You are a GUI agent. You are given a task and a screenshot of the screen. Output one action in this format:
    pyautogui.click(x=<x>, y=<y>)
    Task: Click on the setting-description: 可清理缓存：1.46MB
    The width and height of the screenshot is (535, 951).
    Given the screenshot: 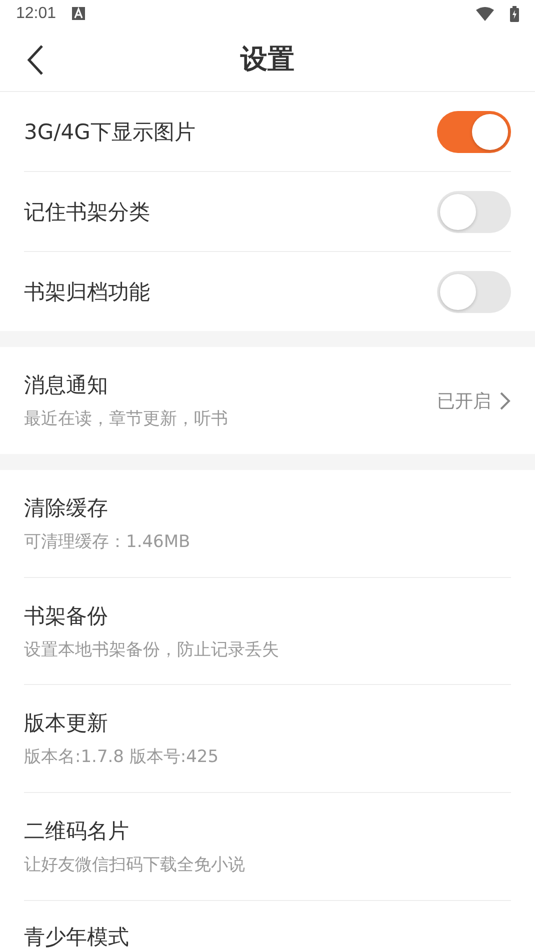 What is the action you would take?
    pyautogui.click(x=108, y=541)
    